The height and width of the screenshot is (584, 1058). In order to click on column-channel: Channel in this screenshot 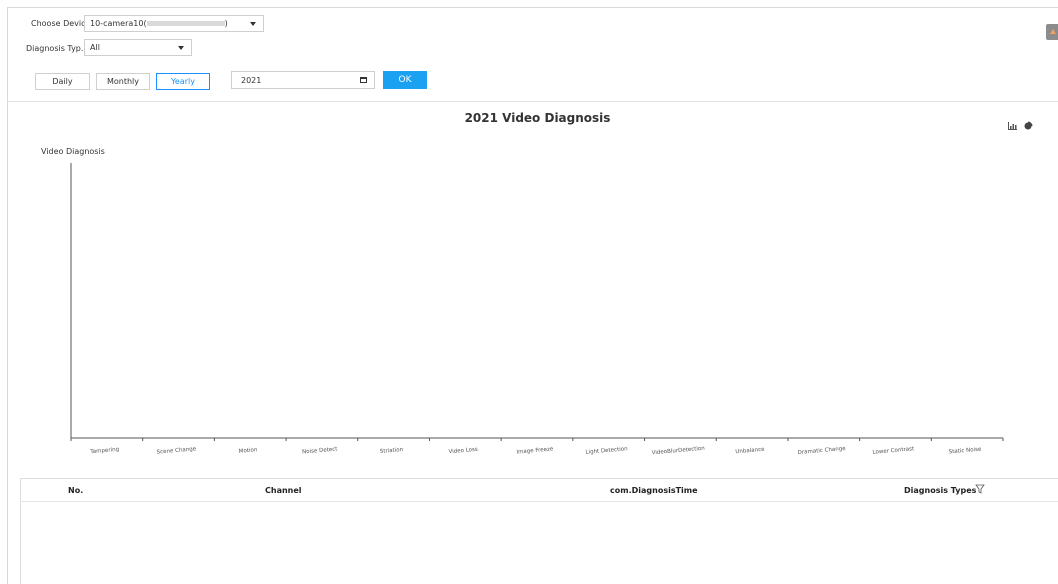, I will do `click(283, 490)`.